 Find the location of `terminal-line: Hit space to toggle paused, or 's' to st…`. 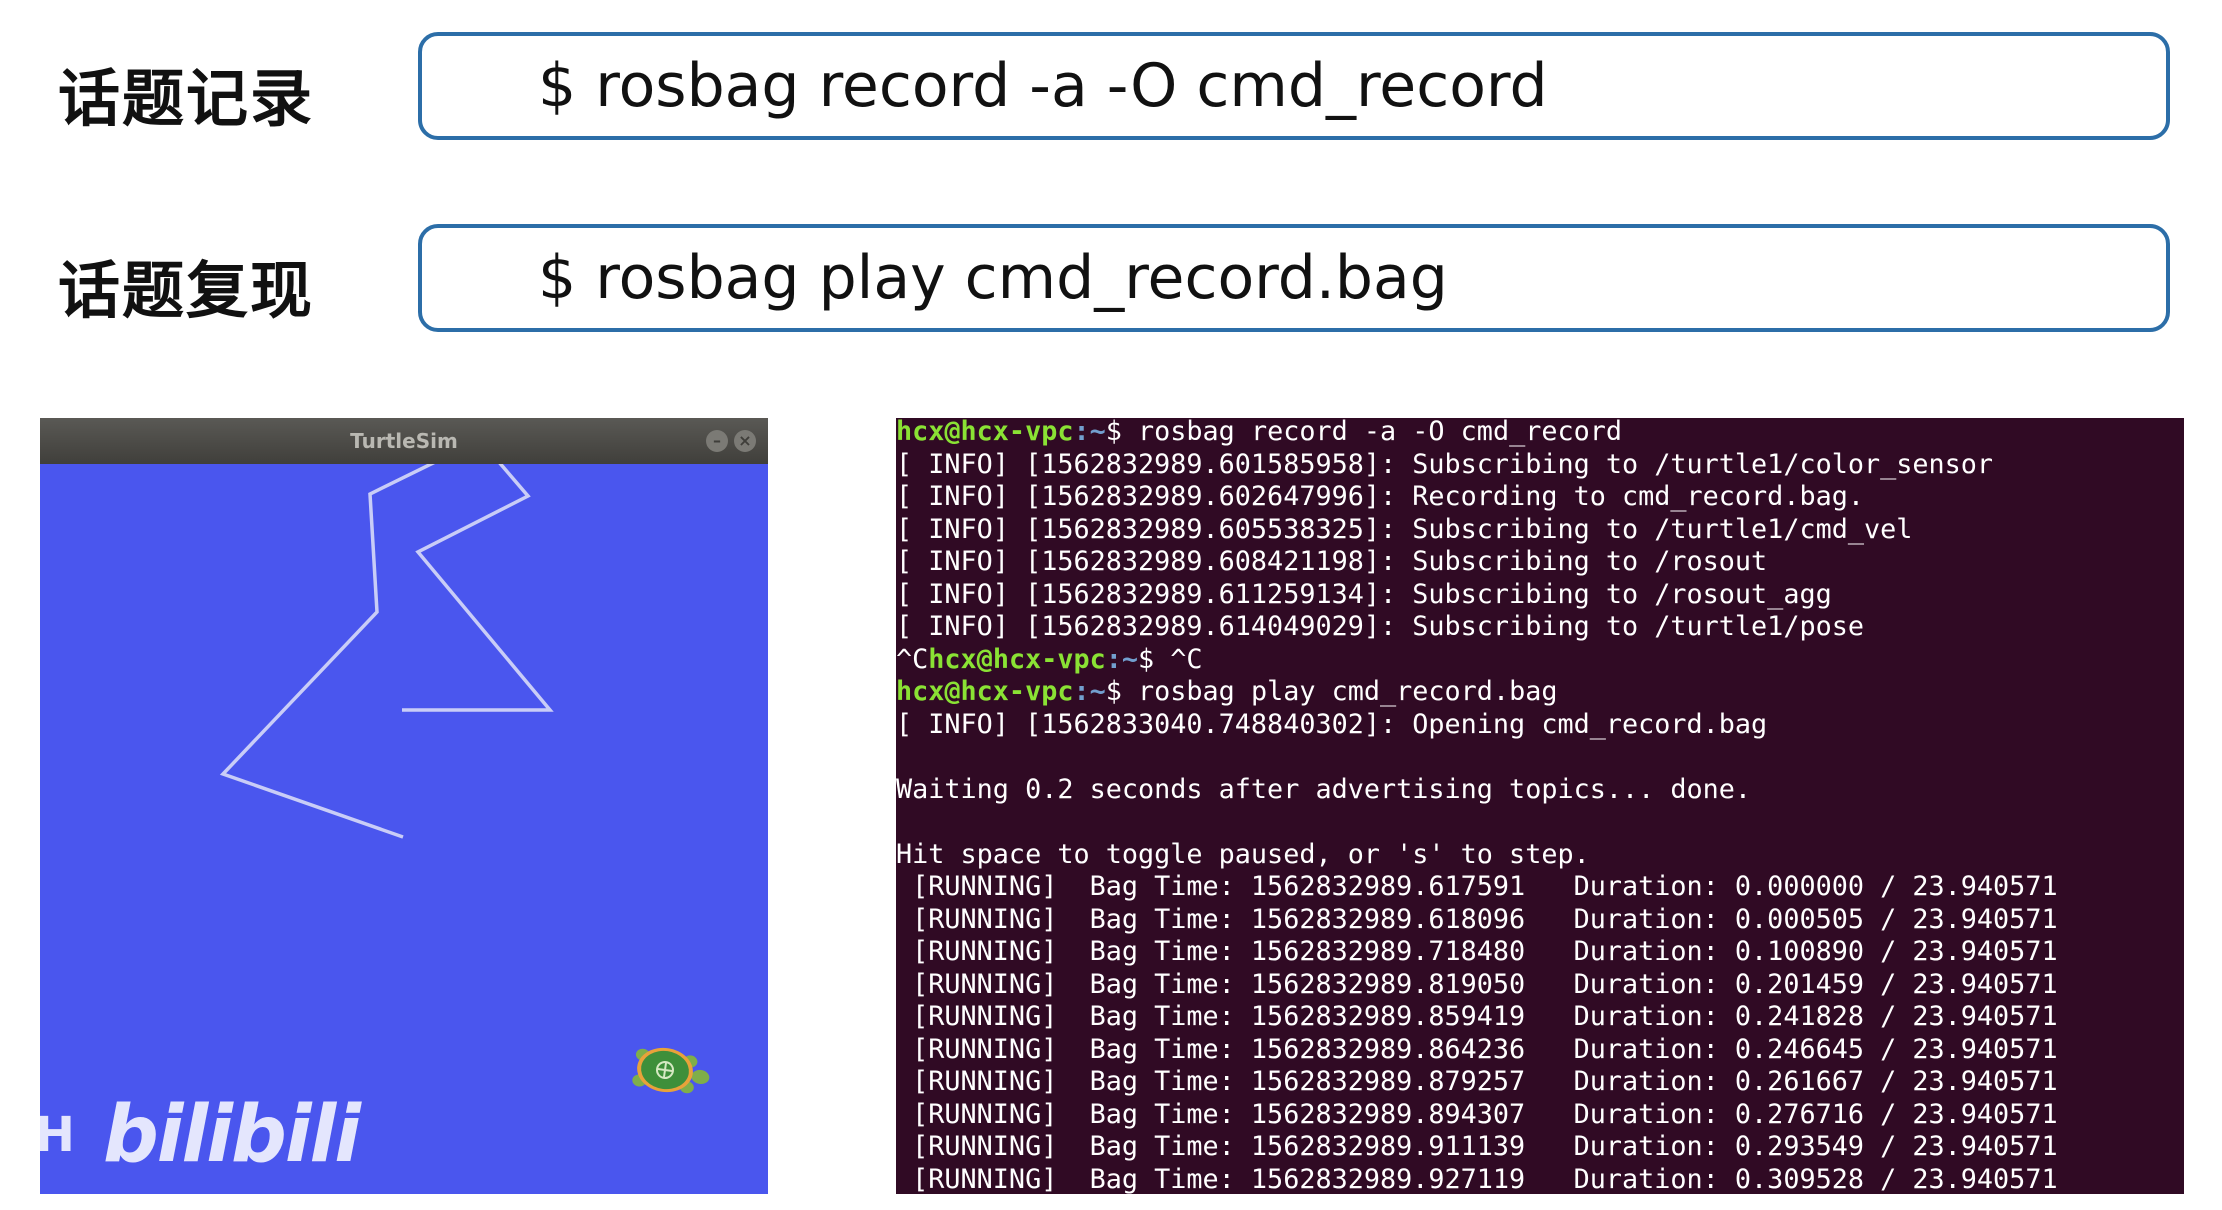

terminal-line: Hit space to toggle paused, or 's' to st… is located at coordinates (1243, 854).